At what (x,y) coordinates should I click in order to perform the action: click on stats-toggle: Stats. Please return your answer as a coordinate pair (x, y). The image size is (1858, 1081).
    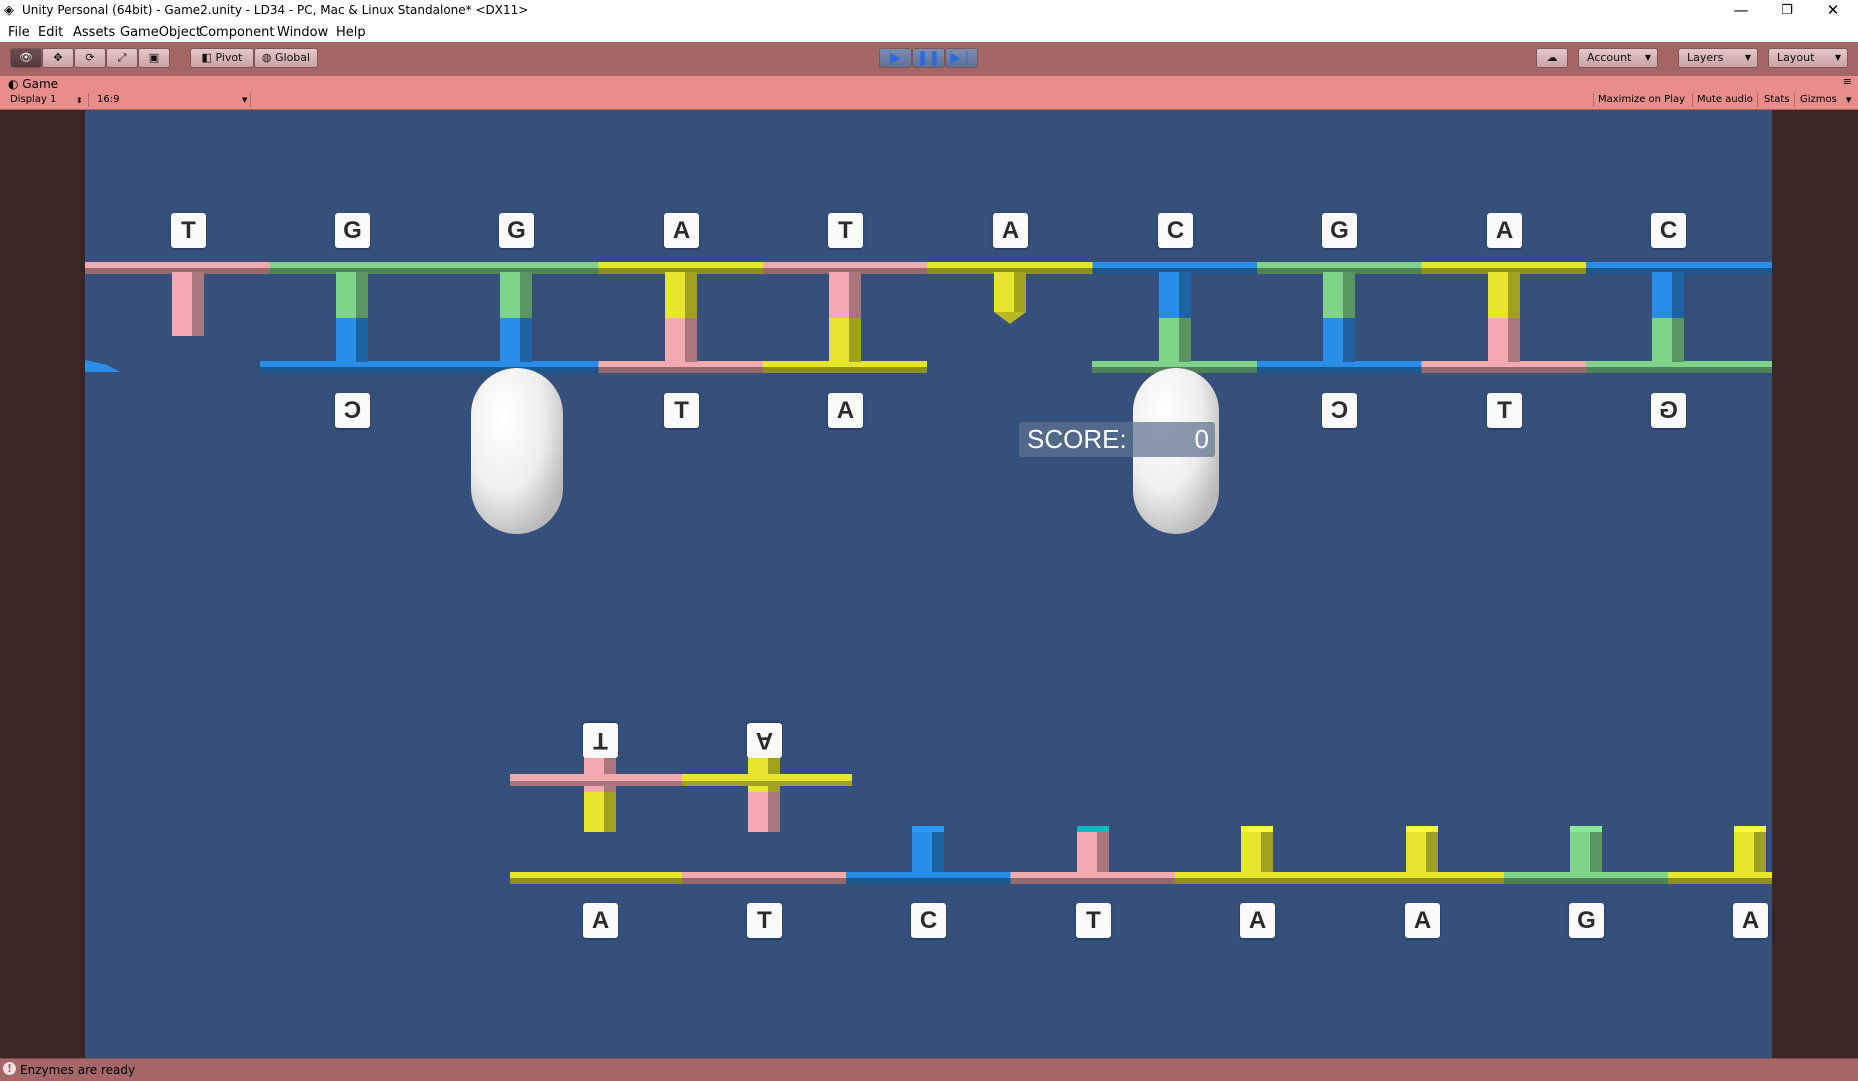
    Looking at the image, I should click on (1777, 99).